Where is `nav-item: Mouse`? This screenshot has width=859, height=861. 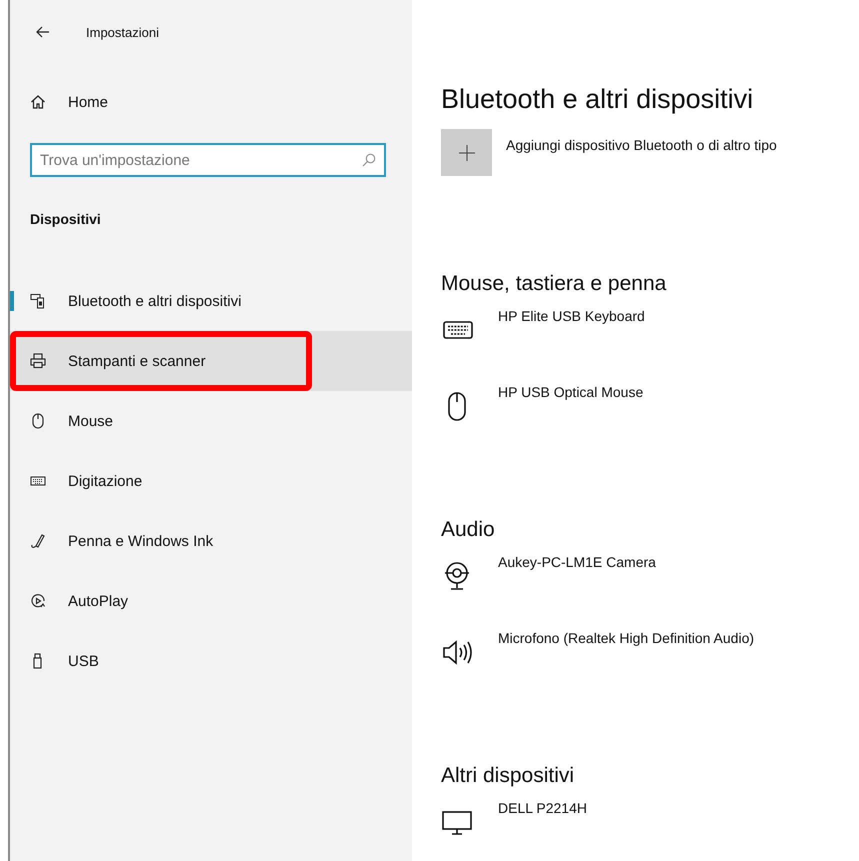 nav-item: Mouse is located at coordinates (211, 421).